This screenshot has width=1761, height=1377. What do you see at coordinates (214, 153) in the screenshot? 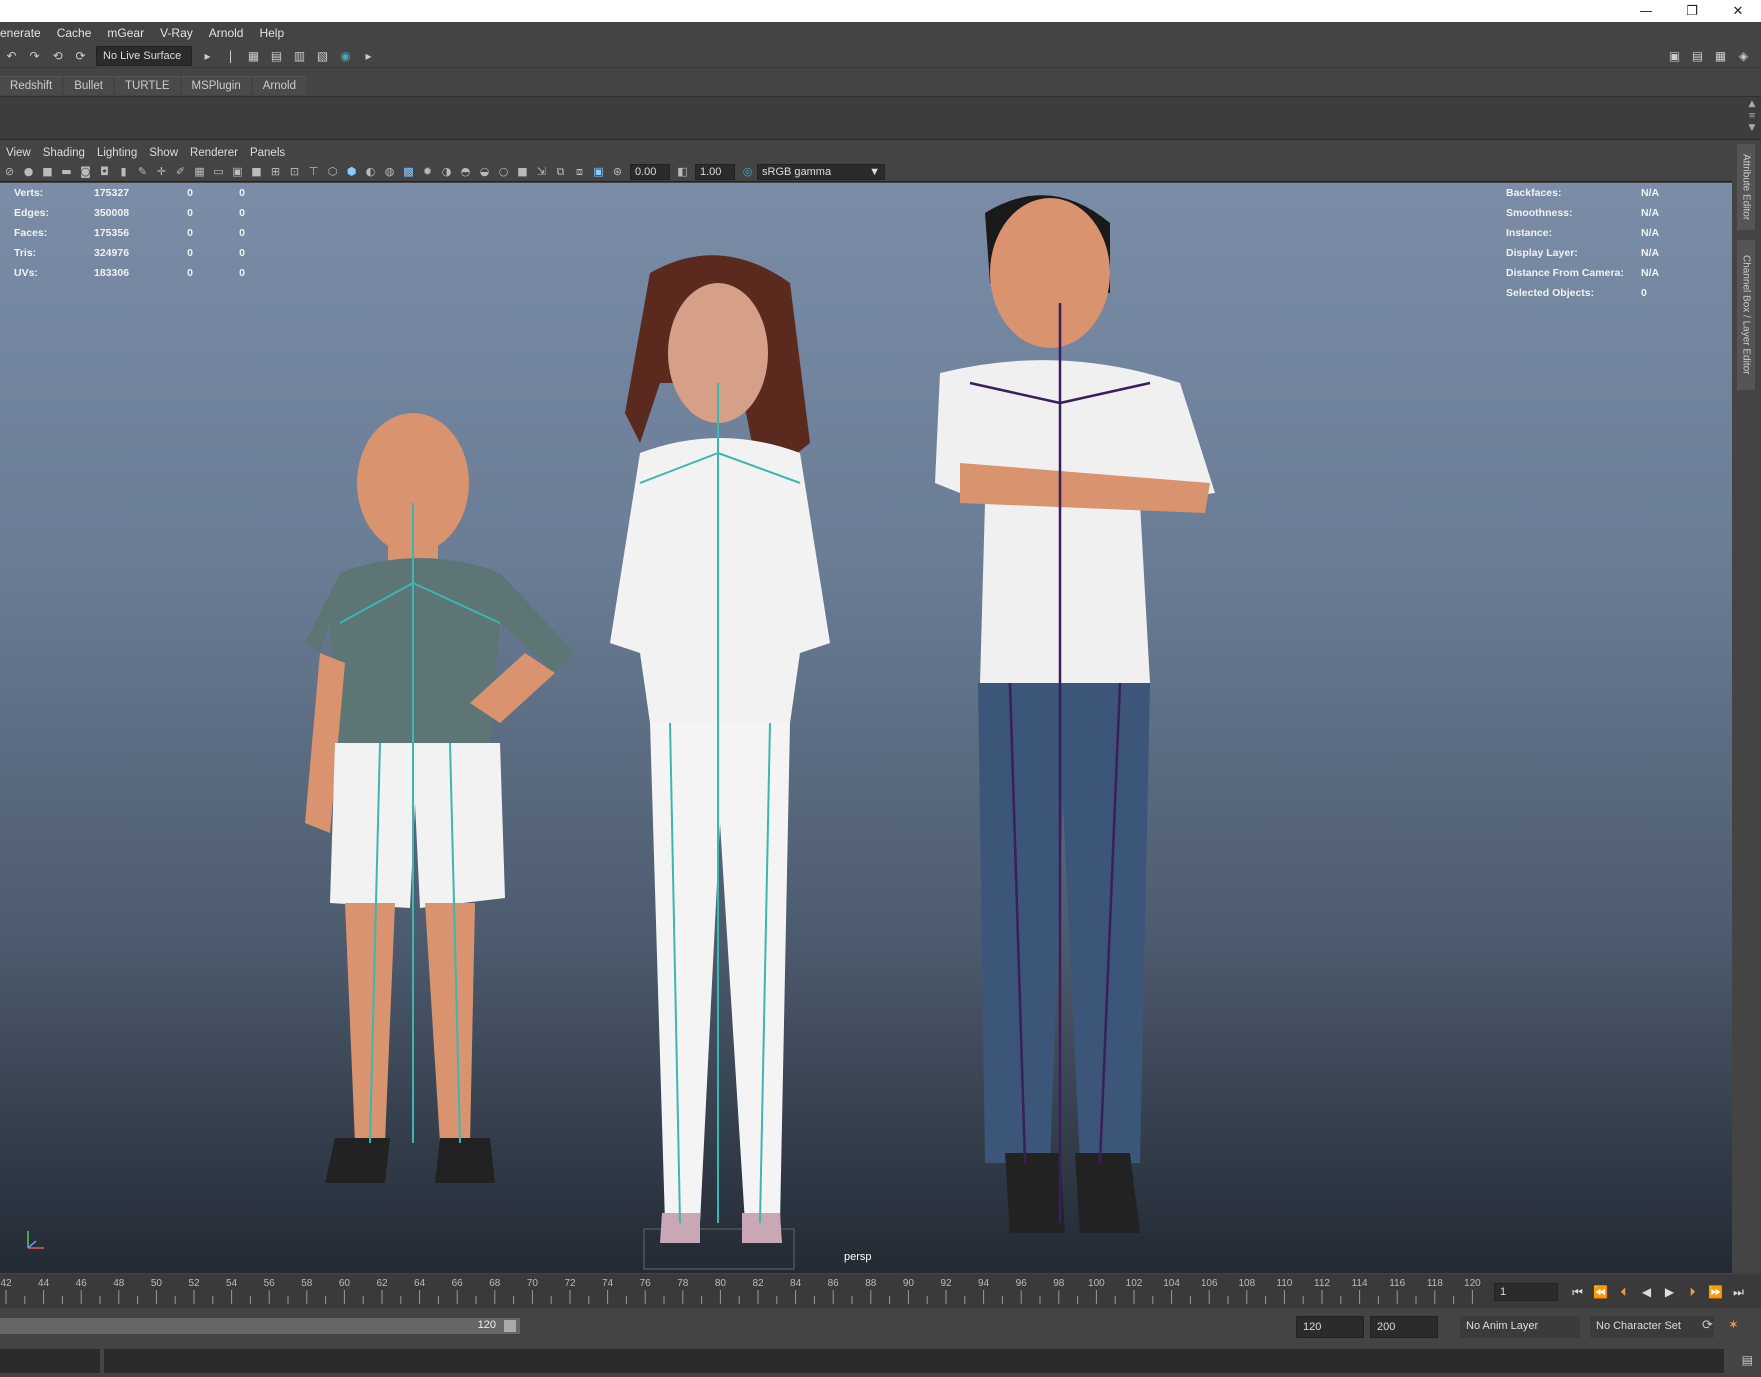
I see `panel-menu-renderer: Renderer` at bounding box center [214, 153].